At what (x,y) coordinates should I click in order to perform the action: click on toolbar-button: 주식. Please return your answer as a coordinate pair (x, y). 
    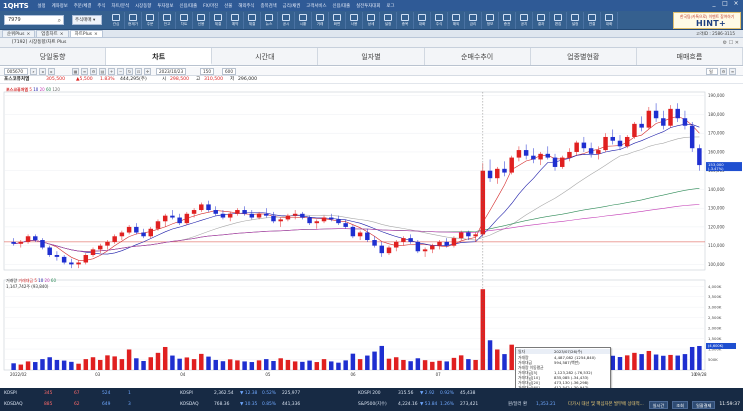
    Looking at the image, I should click on (439, 20).